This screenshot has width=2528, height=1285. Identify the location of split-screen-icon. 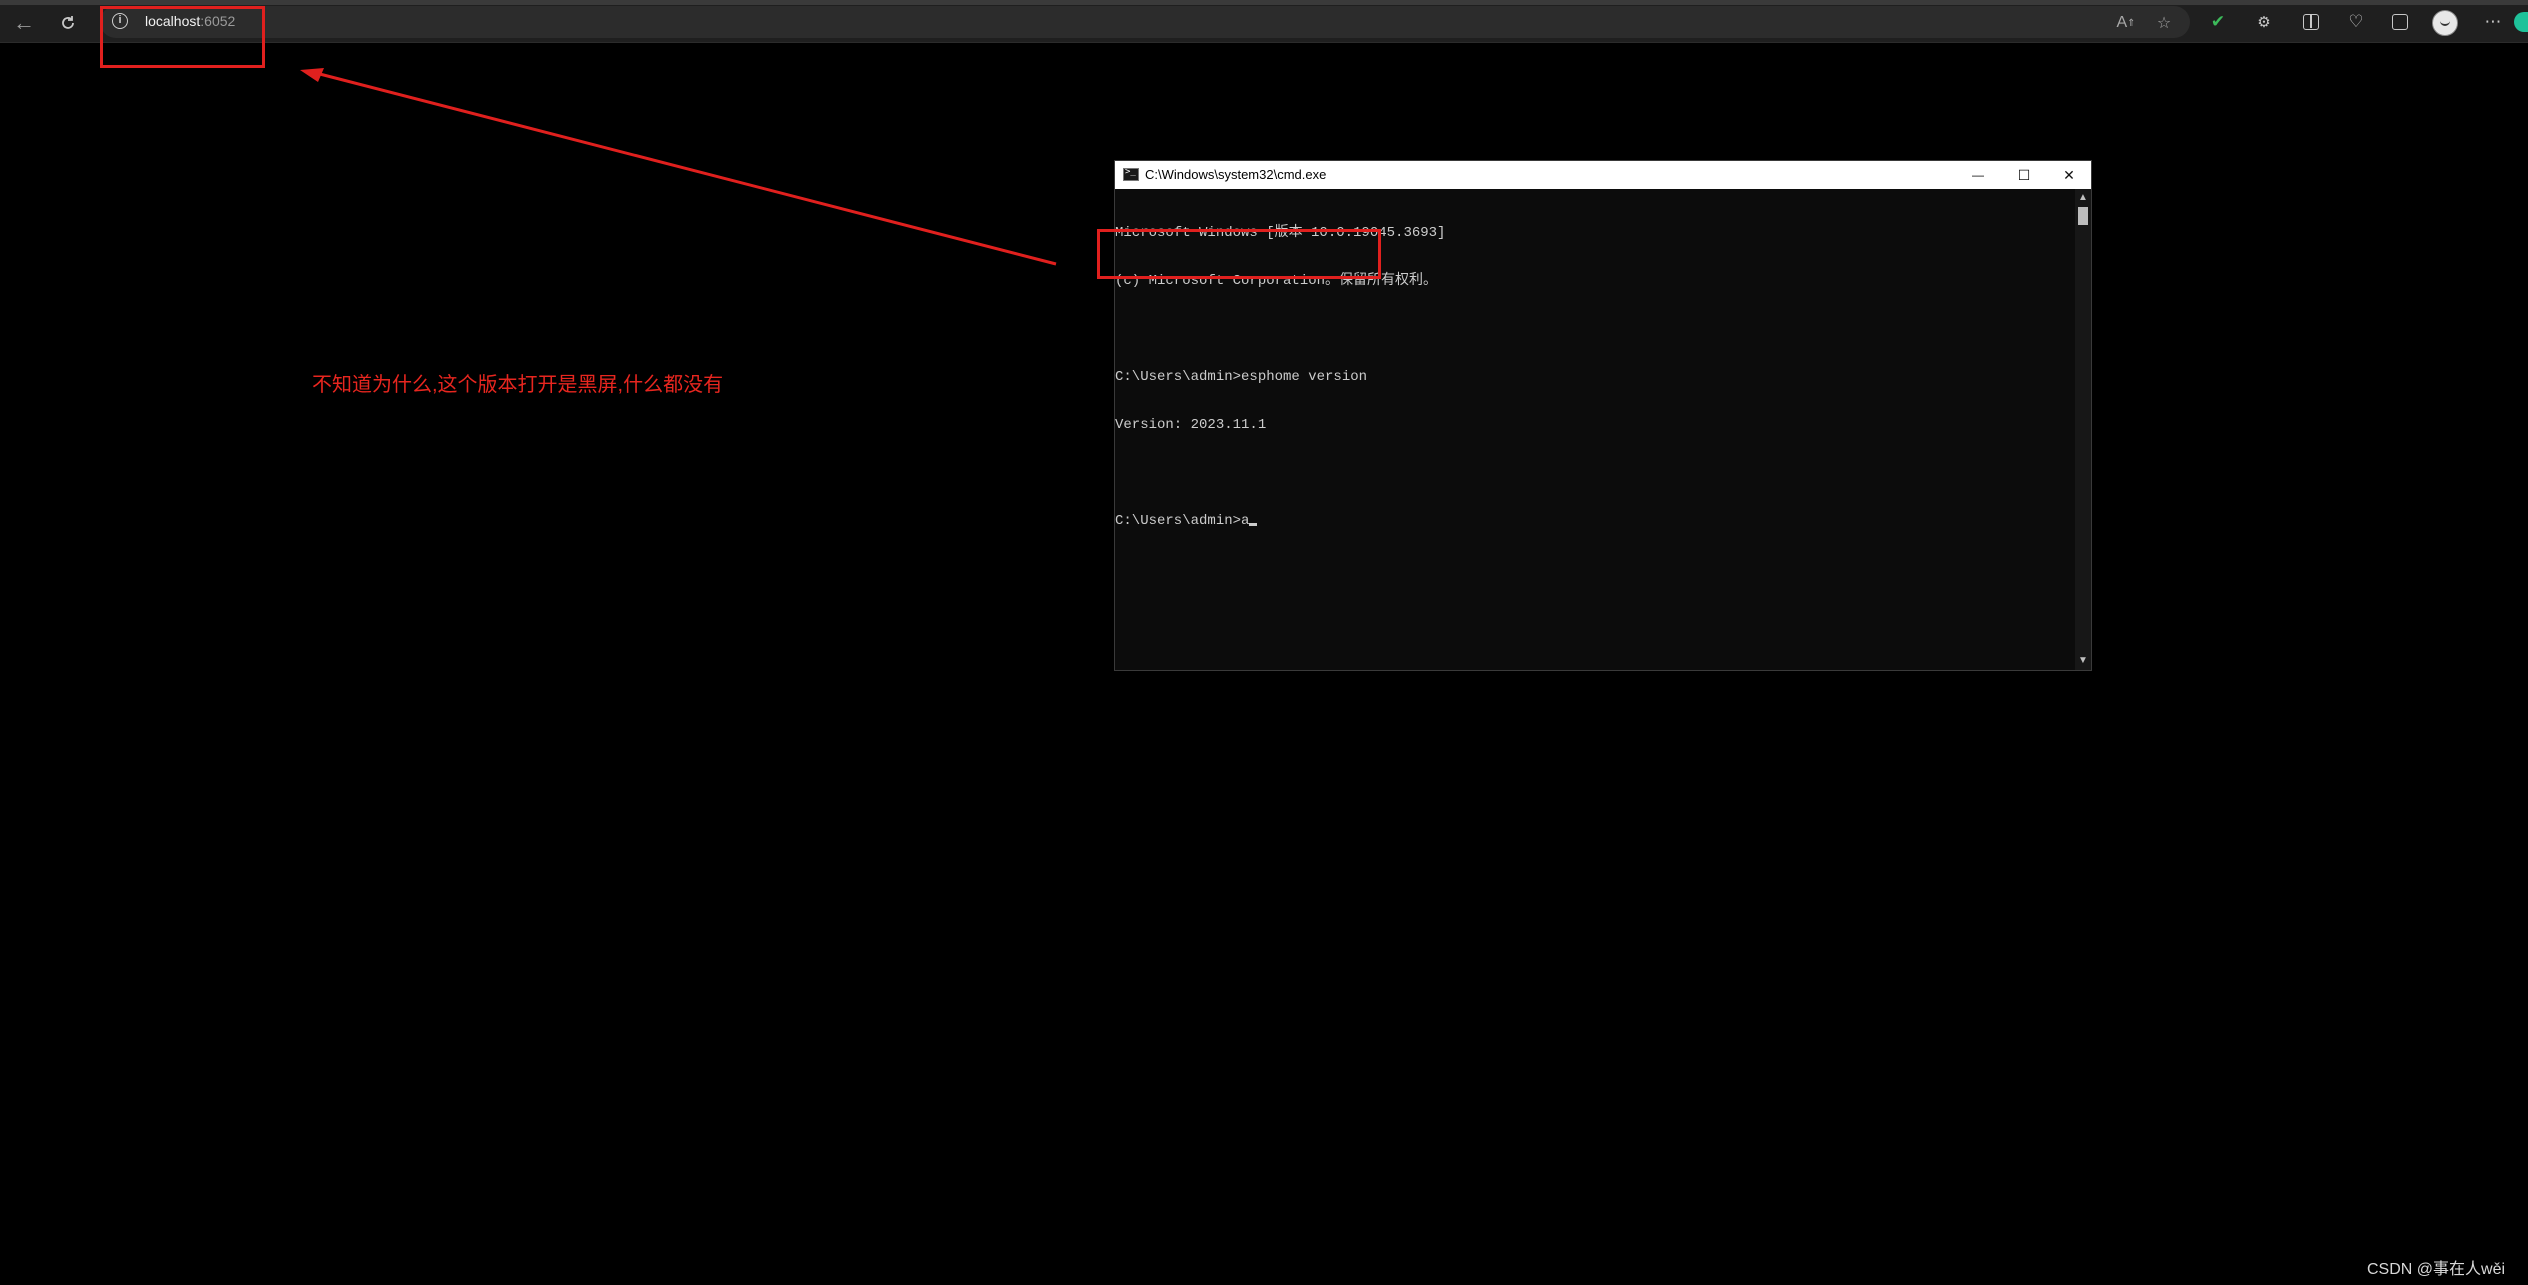
(2311, 22).